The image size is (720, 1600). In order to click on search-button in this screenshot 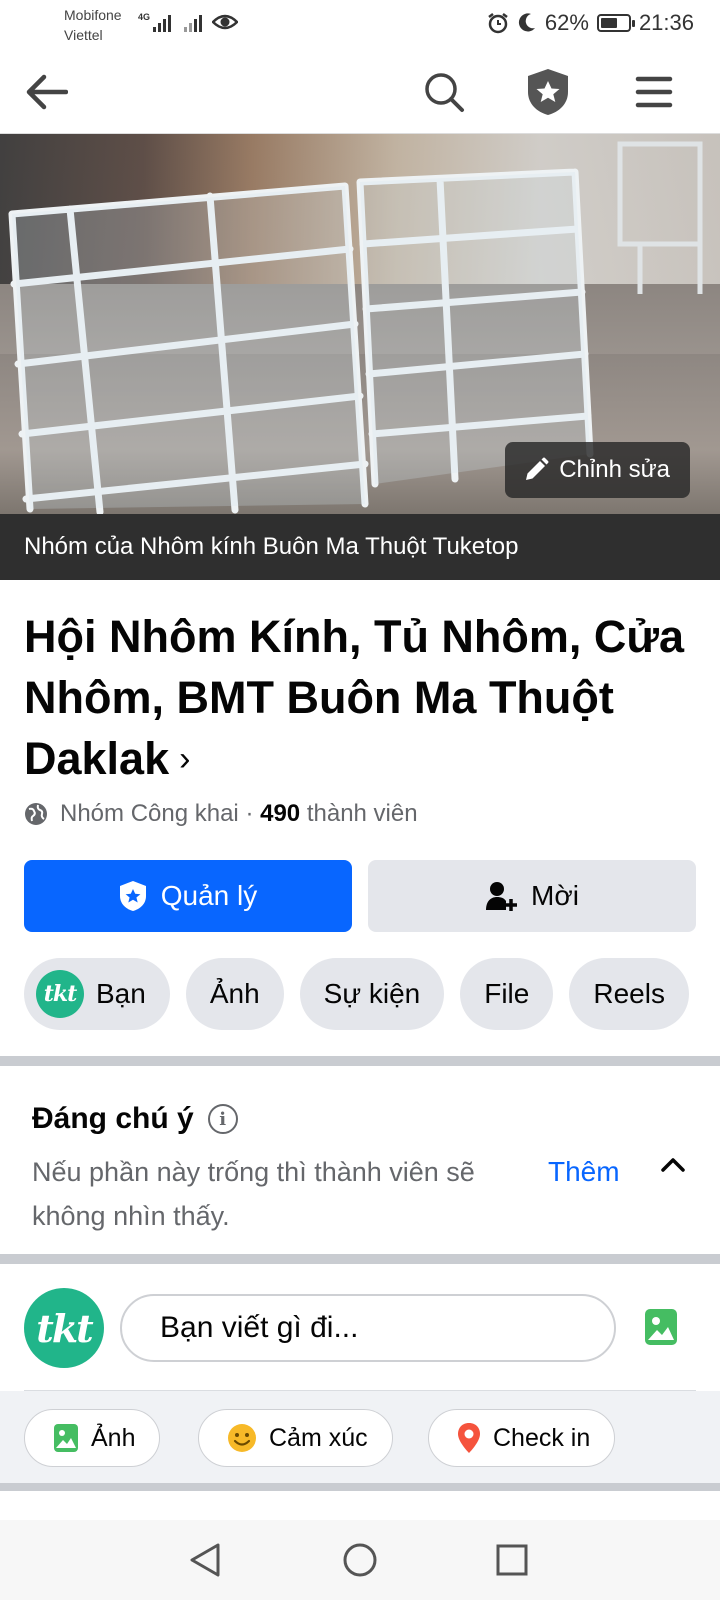, I will do `click(444, 92)`.